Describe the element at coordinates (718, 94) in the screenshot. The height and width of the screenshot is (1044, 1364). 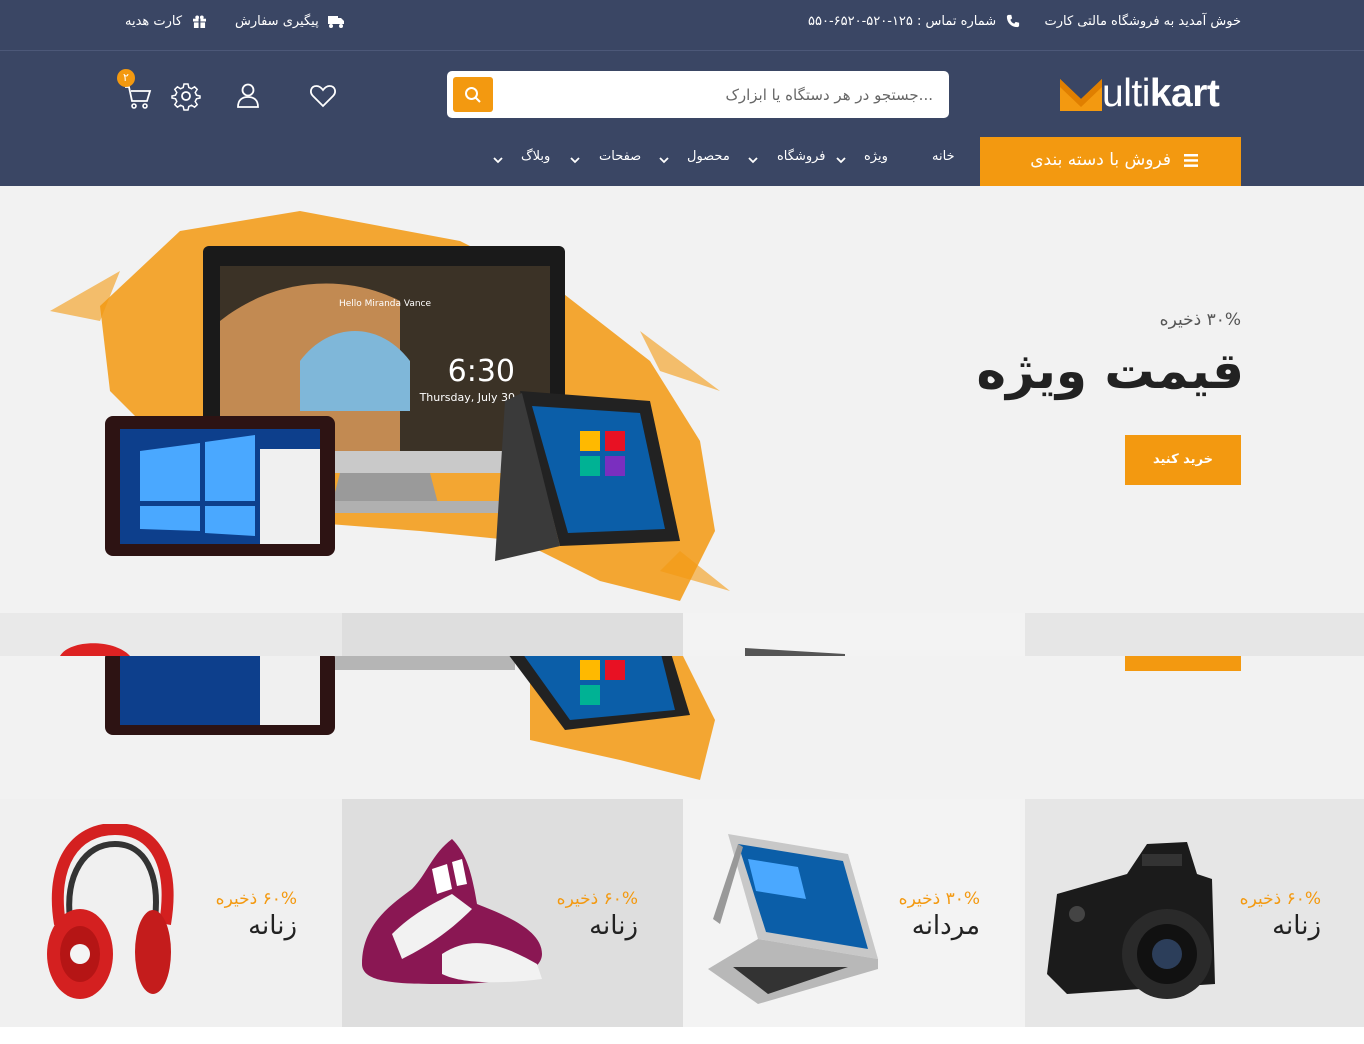
I see `search-input` at that location.